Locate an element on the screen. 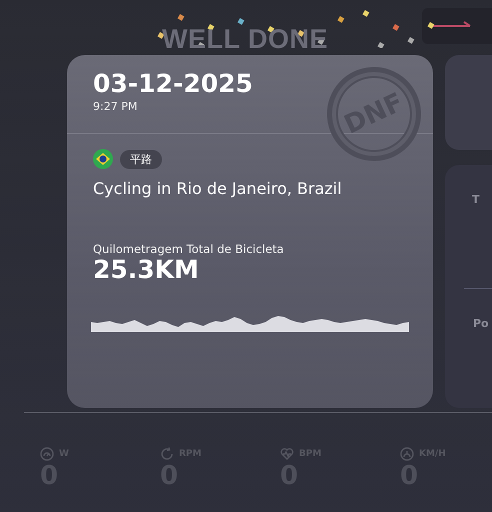 The image size is (492, 512). terrain-tag: 平路 is located at coordinates (141, 159).